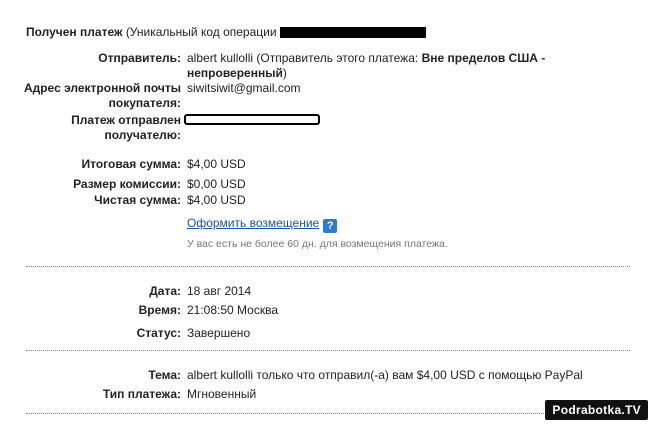 The height and width of the screenshot is (426, 652). What do you see at coordinates (74, 32) in the screenshot?
I see `page-title: Получен платеж` at bounding box center [74, 32].